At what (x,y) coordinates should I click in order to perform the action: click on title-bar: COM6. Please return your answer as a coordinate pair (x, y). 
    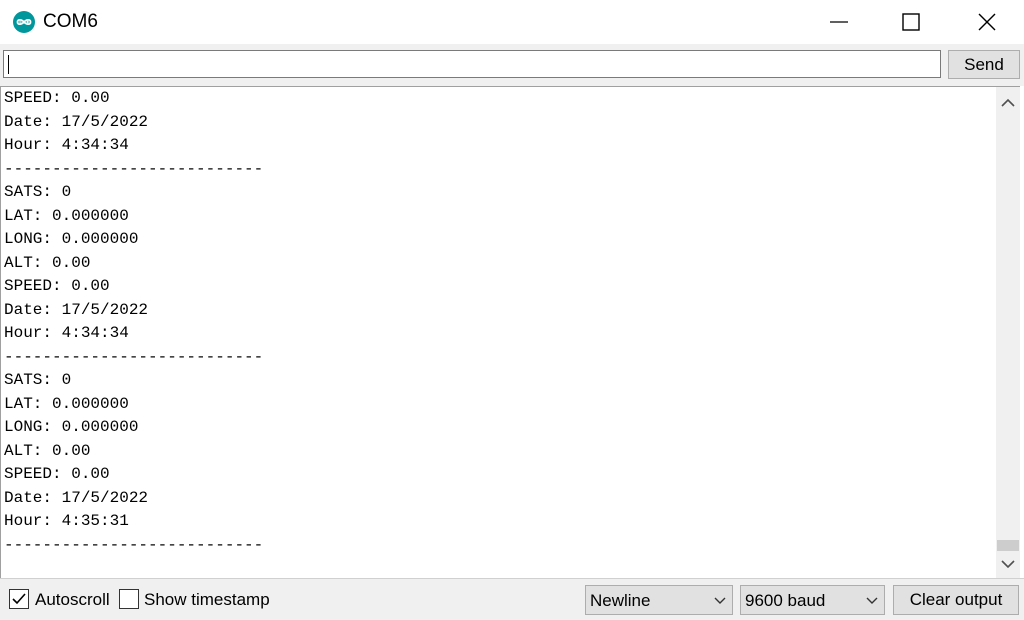
    Looking at the image, I should click on (512, 22).